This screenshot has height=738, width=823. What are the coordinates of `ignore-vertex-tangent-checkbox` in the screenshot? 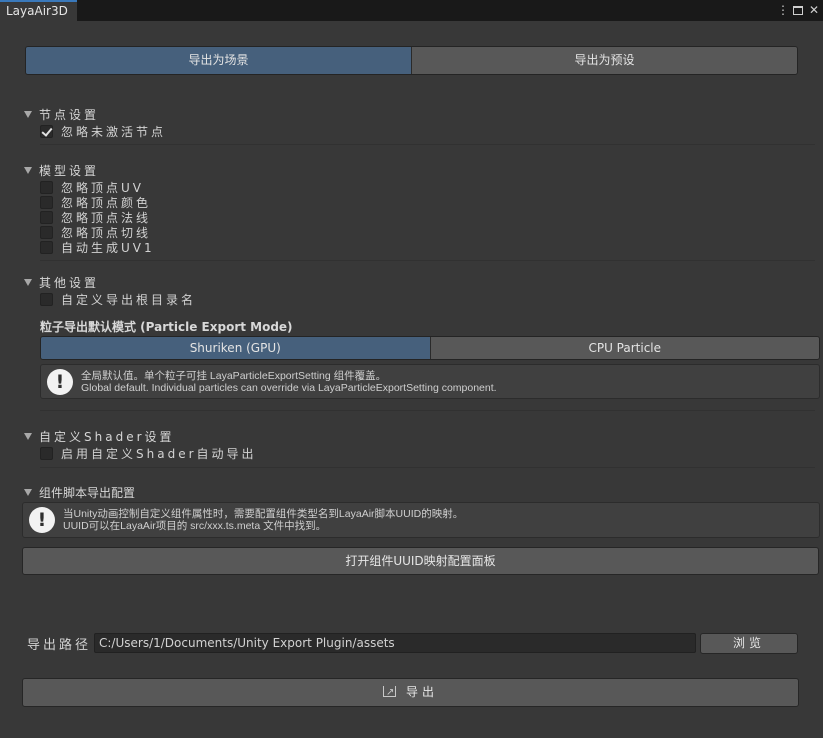 It's located at (46, 232).